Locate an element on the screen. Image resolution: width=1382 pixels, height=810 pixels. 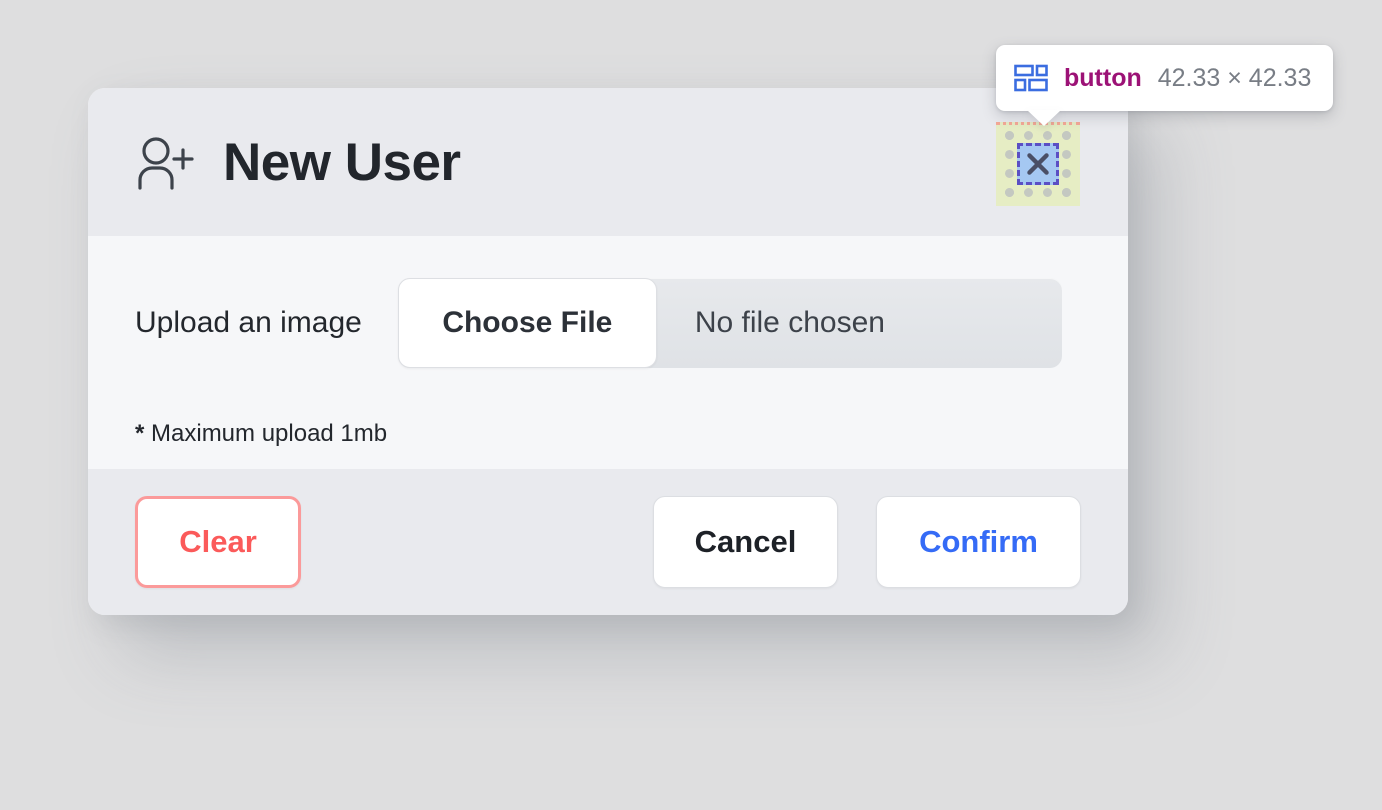
layout-blocks-icon is located at coordinates (1031, 78).